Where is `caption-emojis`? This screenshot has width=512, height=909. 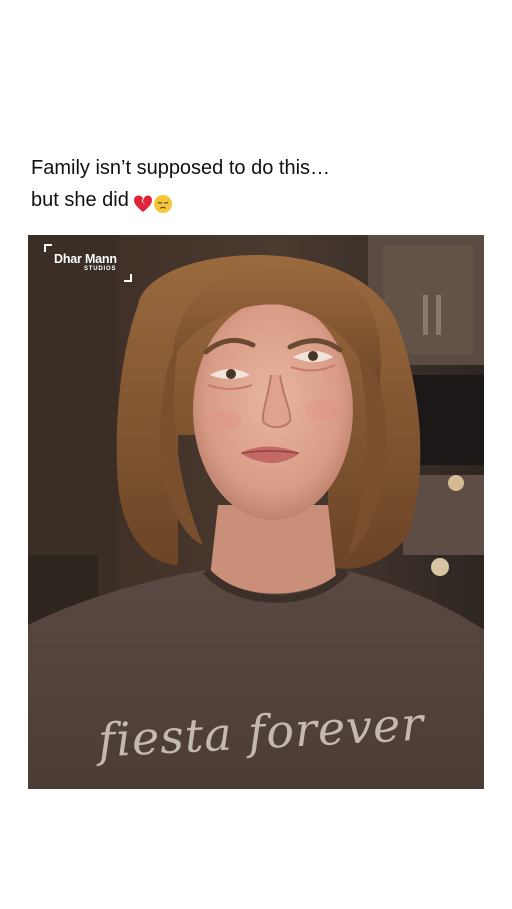
caption-emojis is located at coordinates (153, 203).